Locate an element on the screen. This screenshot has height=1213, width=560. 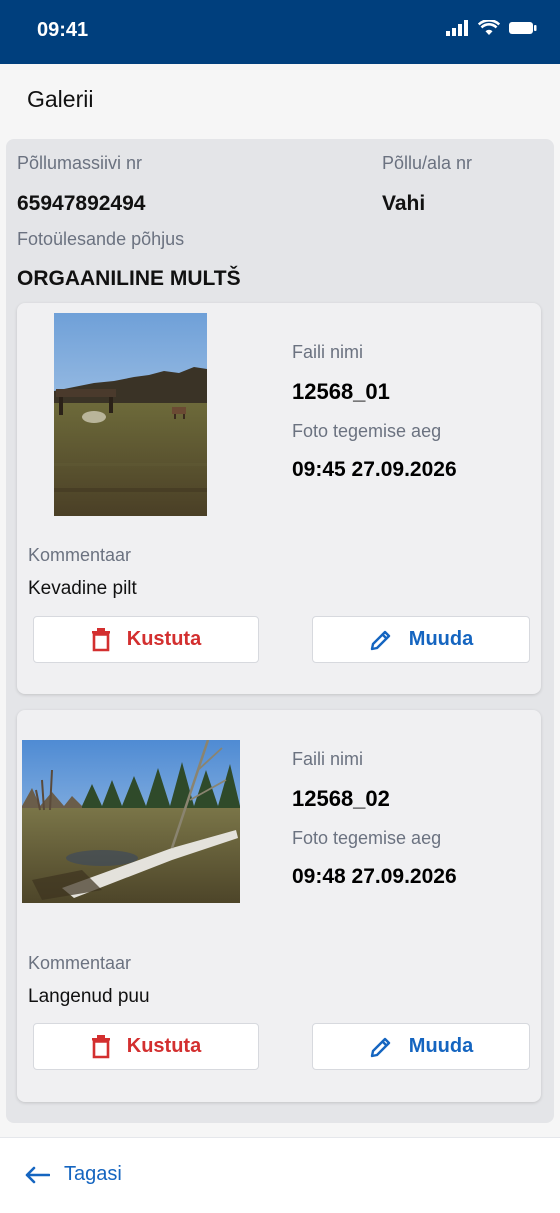
page-title: Galerii is located at coordinates (60, 99).